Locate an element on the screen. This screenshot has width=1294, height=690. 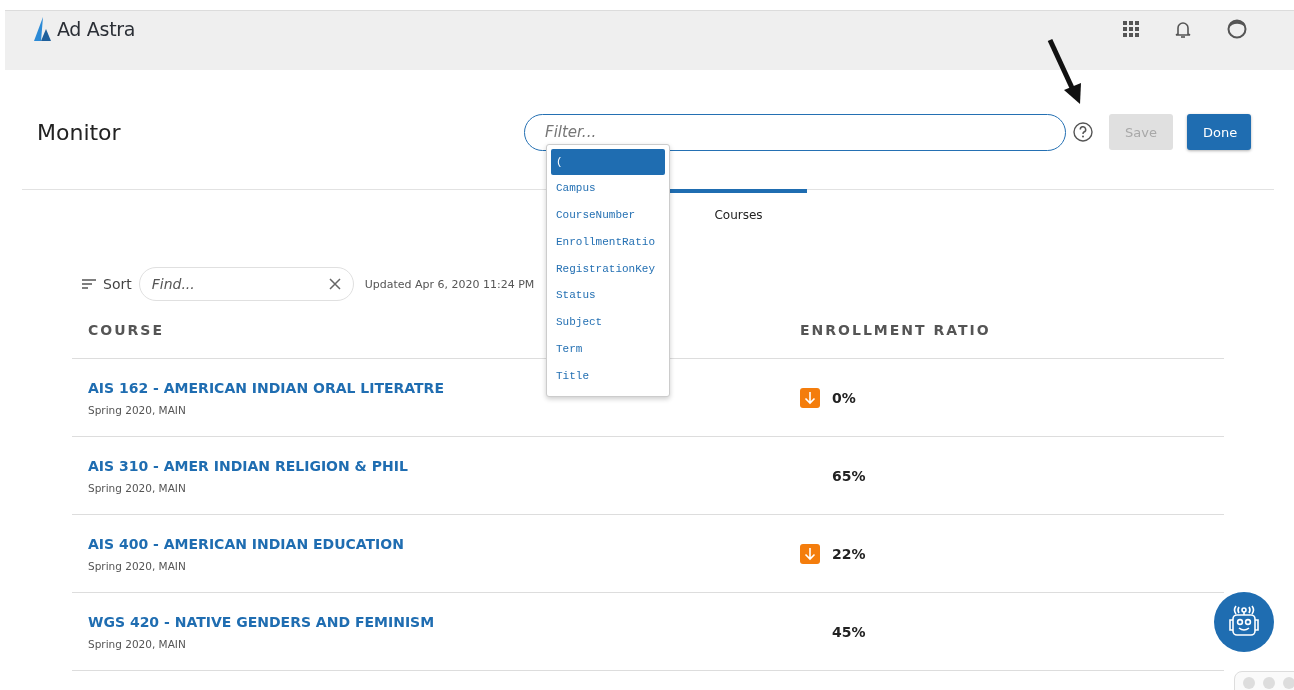
chatbot-button is located at coordinates (1244, 622).